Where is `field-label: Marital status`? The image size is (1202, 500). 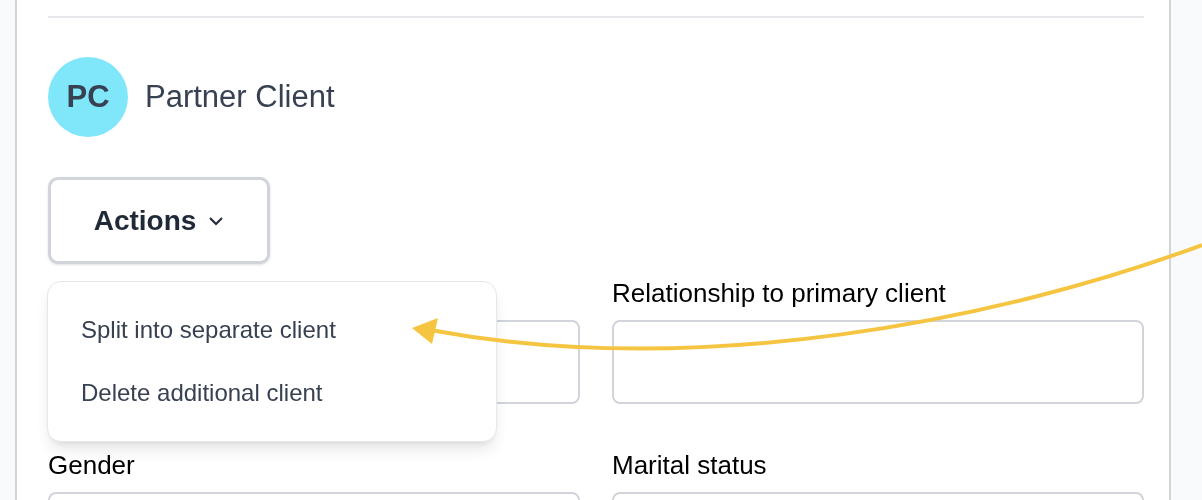 field-label: Marital status is located at coordinates (690, 465).